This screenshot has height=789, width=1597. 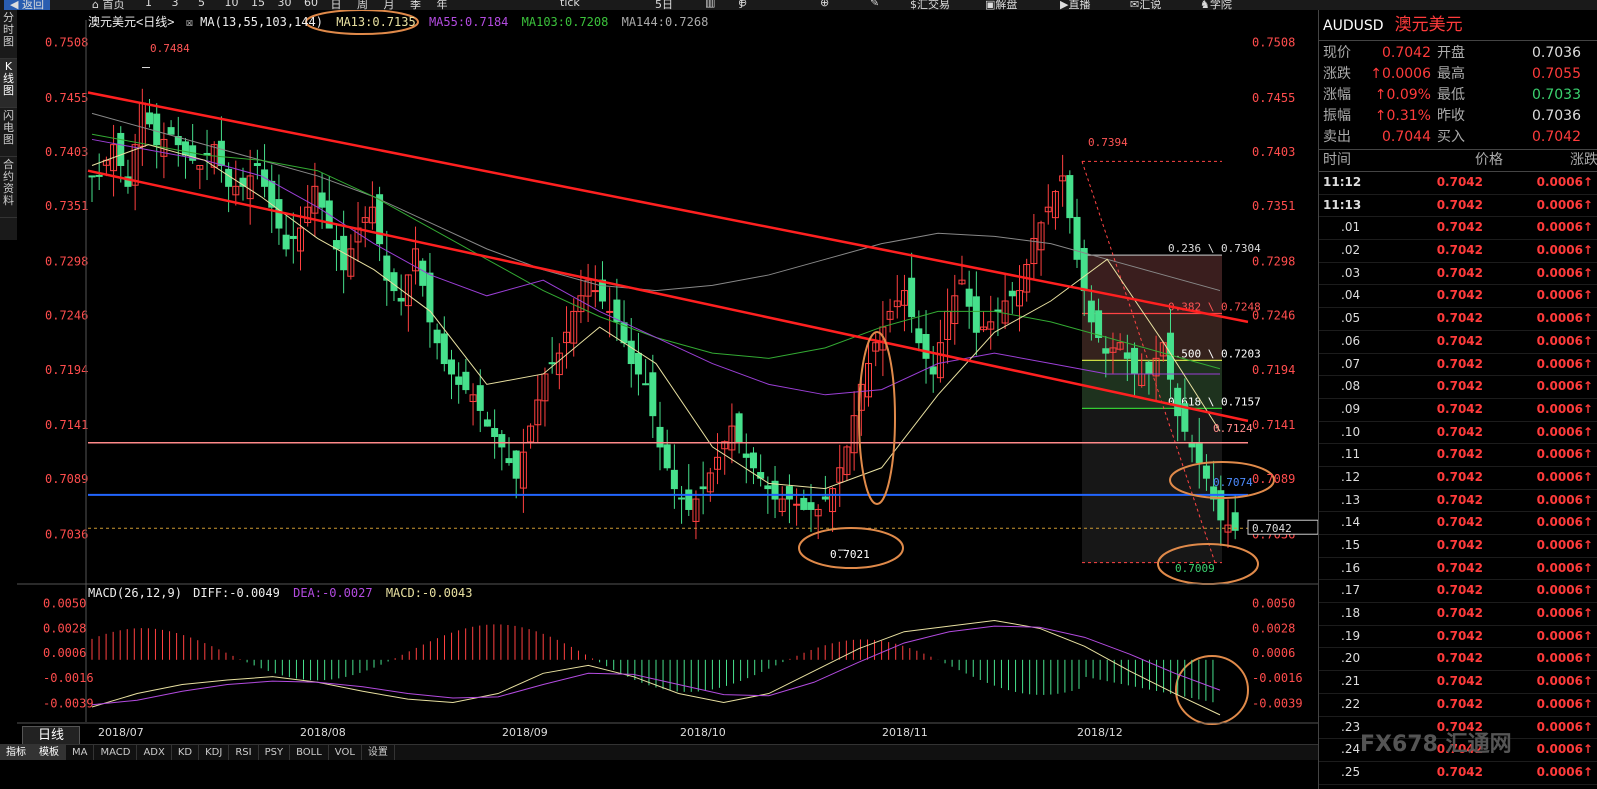 What do you see at coordinates (258, 4) in the screenshot?
I see `period-button: 15` at bounding box center [258, 4].